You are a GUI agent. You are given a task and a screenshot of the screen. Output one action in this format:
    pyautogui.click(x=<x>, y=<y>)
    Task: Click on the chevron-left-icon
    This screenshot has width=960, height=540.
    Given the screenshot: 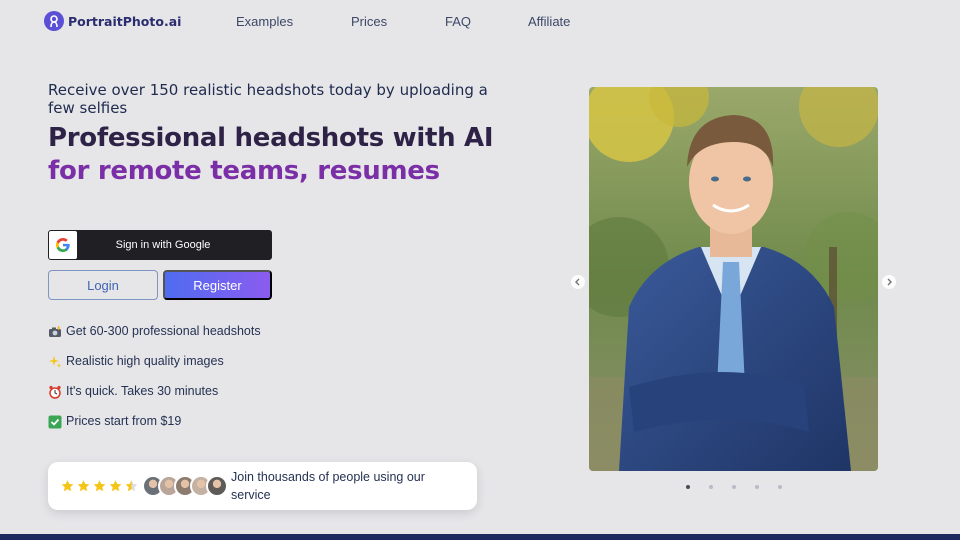 What is the action you would take?
    pyautogui.click(x=577, y=282)
    